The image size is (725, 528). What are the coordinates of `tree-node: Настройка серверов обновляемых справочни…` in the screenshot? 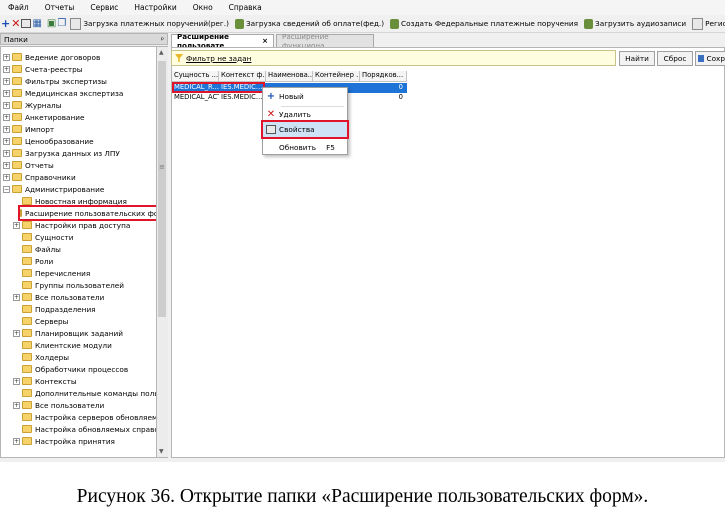 It's located at (89, 417).